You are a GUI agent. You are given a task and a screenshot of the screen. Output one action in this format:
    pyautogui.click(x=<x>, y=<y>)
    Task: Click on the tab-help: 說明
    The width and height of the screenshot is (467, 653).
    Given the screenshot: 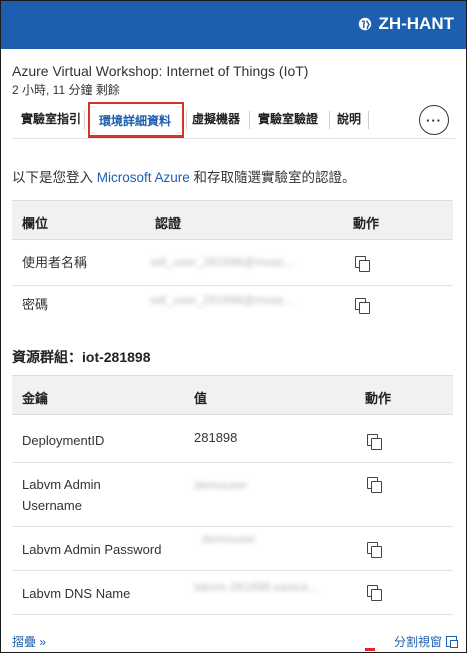 What is the action you would take?
    pyautogui.click(x=349, y=118)
    